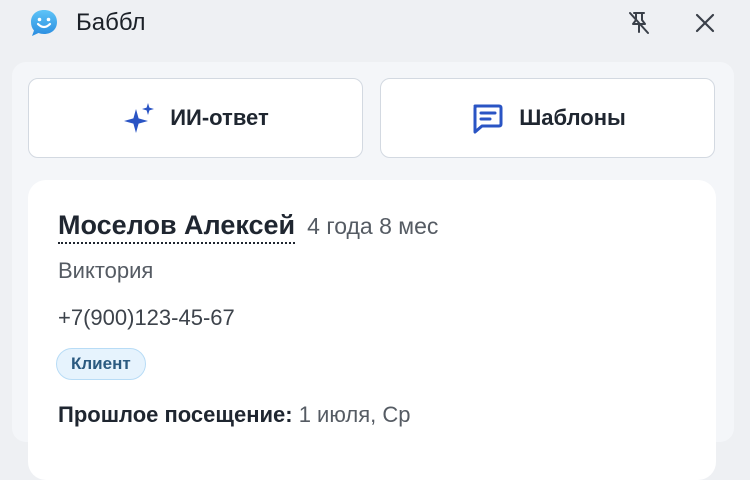 The height and width of the screenshot is (480, 750). Describe the element at coordinates (44, 23) in the screenshot. I see `speech-bubble-smile-icon` at that location.